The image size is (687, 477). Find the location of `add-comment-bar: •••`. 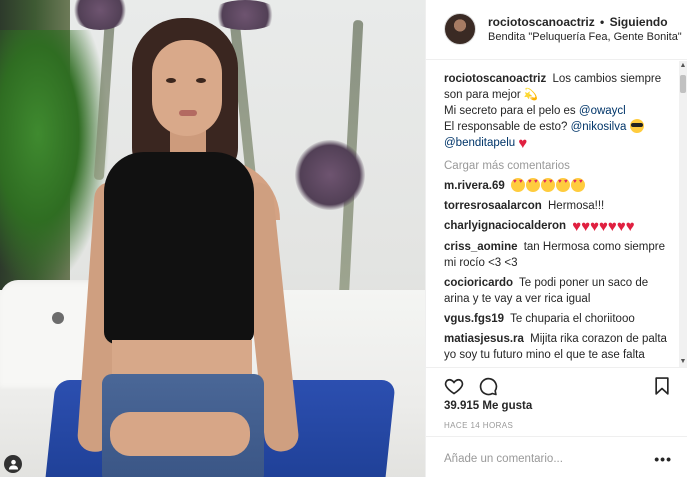

add-comment-bar: ••• is located at coordinates (556, 456).